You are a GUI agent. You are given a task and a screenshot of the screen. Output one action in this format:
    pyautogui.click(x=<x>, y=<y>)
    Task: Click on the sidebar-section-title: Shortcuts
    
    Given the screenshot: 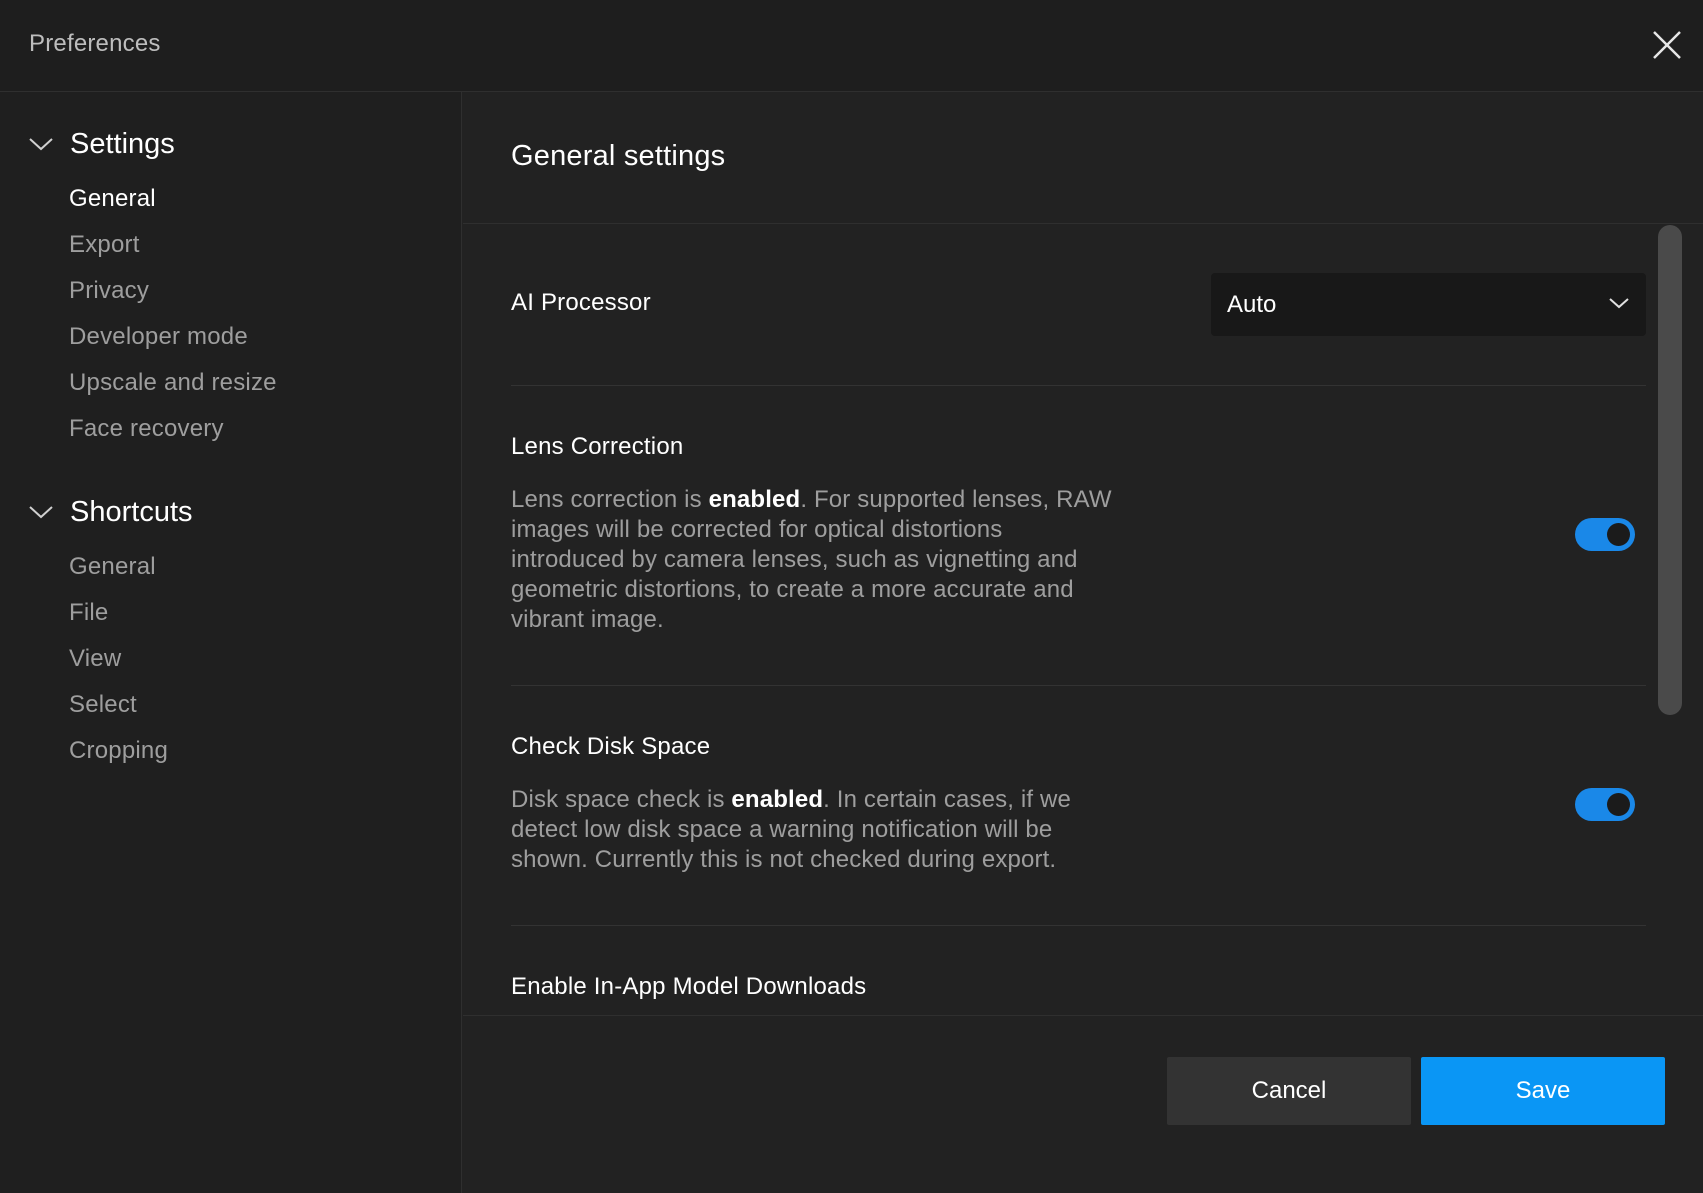 What is the action you would take?
    pyautogui.click(x=131, y=511)
    